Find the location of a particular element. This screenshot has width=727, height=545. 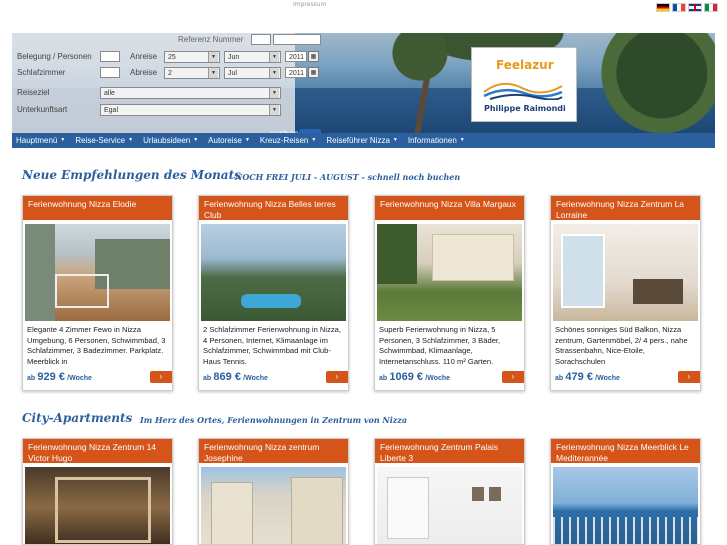

anreise-month-select: Jun is located at coordinates (252, 57).